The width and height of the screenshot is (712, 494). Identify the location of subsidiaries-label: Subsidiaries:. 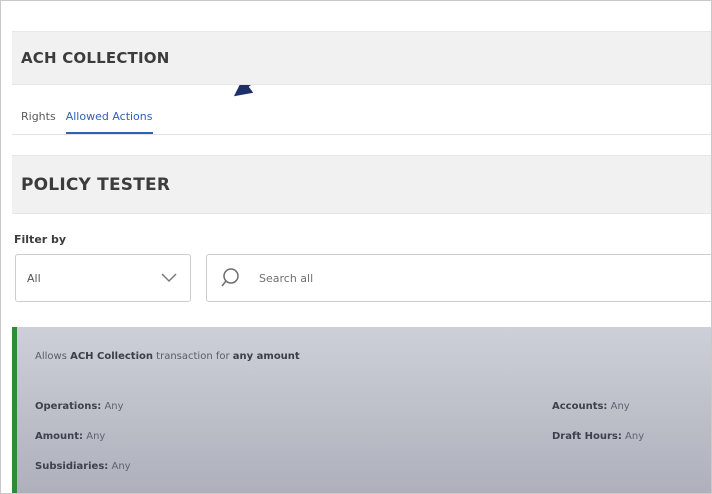
(72, 466).